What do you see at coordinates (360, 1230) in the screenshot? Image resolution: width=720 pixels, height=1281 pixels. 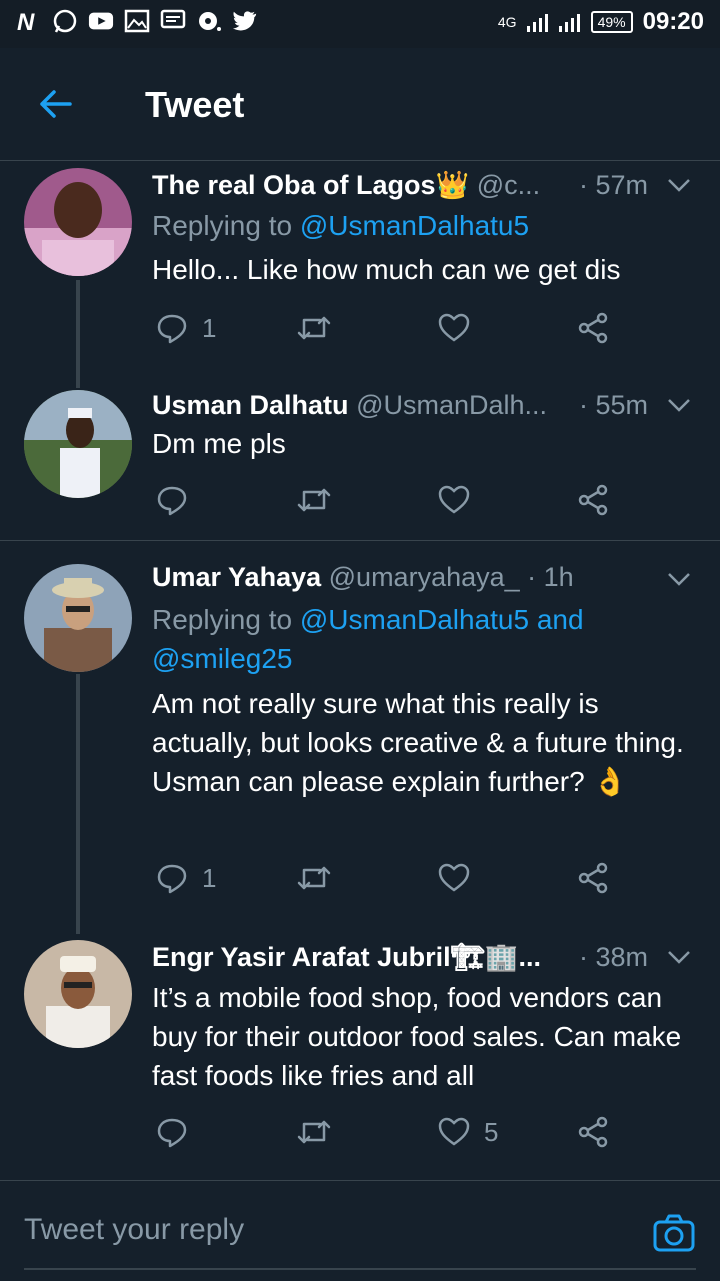 I see `reply-composer: Tweet your reply` at bounding box center [360, 1230].